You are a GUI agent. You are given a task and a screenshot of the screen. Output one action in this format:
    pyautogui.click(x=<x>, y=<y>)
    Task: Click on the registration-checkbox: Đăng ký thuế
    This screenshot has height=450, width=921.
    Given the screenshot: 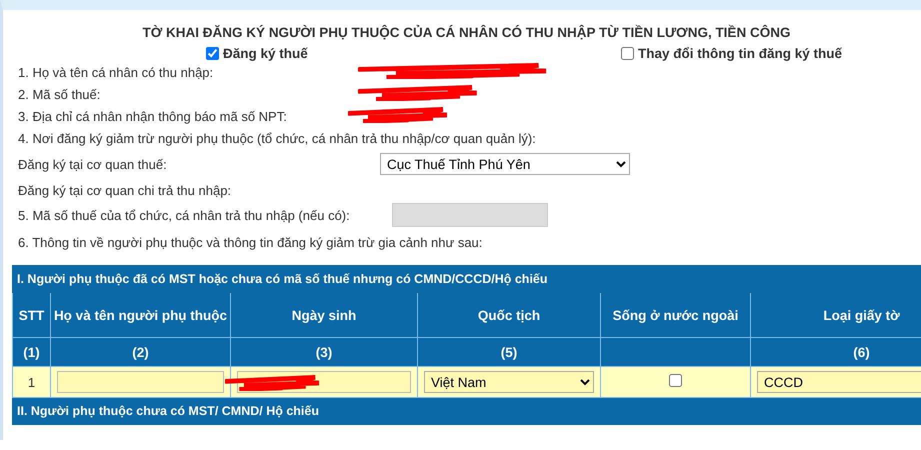 What is the action you would take?
    pyautogui.click(x=413, y=53)
    